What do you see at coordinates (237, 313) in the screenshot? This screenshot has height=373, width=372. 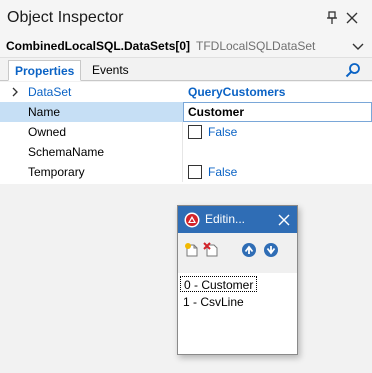 I see `collection-list: 0 - Customer 1 - CsvLine` at bounding box center [237, 313].